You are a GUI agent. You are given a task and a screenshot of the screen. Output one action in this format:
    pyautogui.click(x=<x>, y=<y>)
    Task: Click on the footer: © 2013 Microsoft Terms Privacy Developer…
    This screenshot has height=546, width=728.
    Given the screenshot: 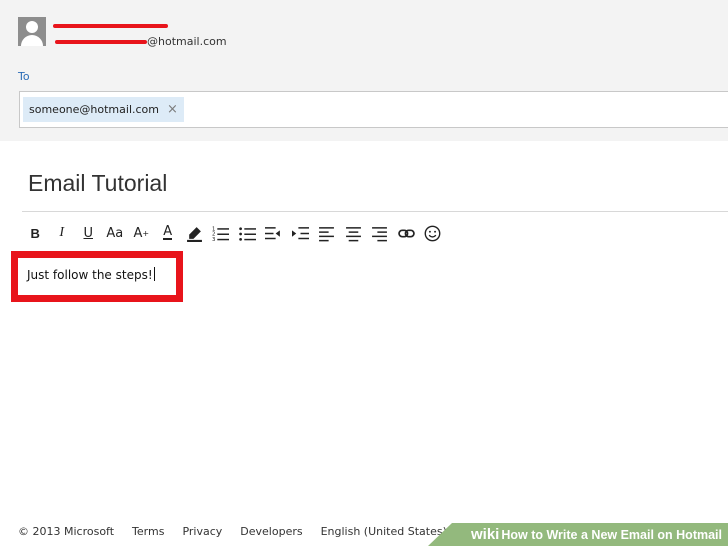 What is the action you would take?
    pyautogui.click(x=232, y=533)
    